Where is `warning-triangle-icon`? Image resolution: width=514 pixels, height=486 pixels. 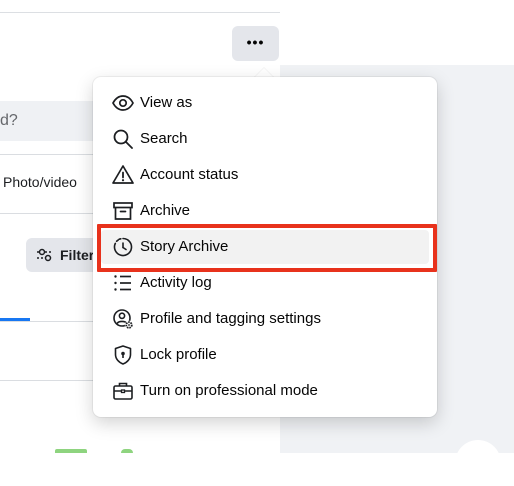
warning-triangle-icon is located at coordinates (123, 175).